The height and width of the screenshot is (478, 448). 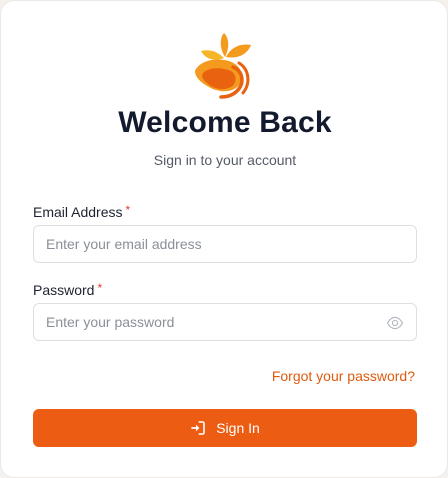 I want to click on orange-fruit-leaf-logo, so click(x=223, y=66).